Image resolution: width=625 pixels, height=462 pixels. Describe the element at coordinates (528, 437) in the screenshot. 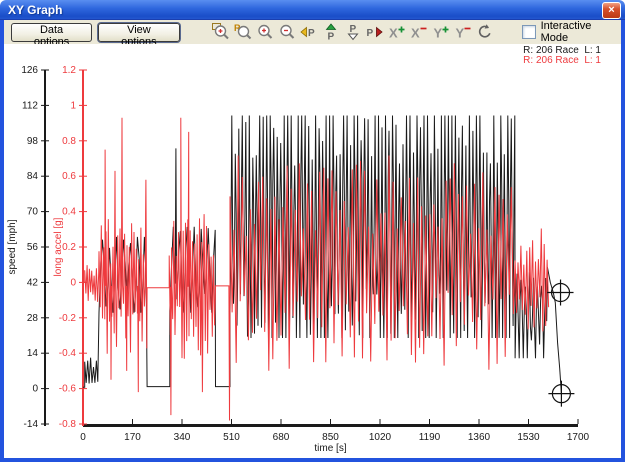

I see `x-tick-label: 1530` at that location.